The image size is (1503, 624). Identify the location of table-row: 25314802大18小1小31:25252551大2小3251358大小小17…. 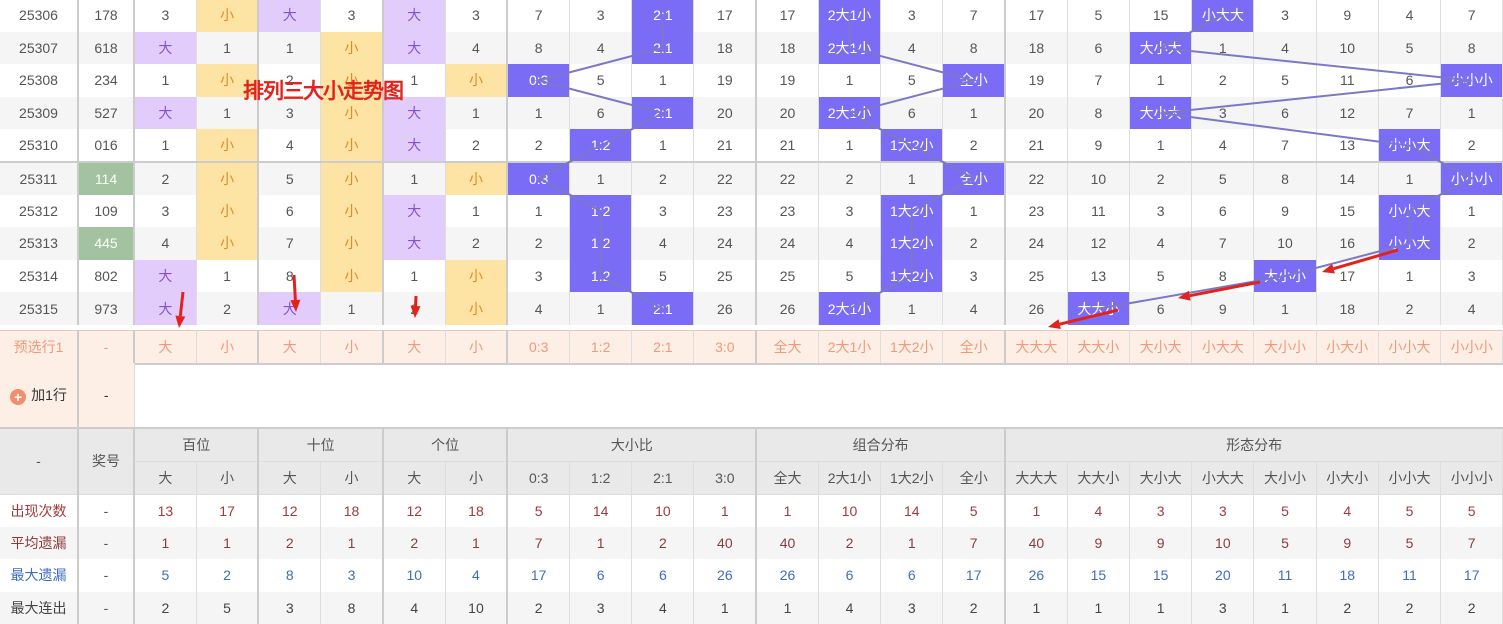
(751, 276).